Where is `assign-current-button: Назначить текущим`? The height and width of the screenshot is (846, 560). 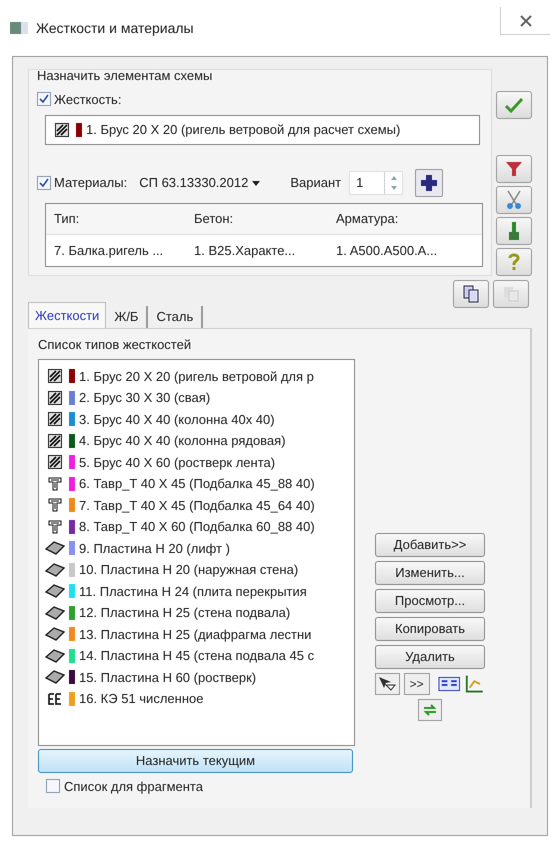 assign-current-button: Назначить текущим is located at coordinates (195, 760).